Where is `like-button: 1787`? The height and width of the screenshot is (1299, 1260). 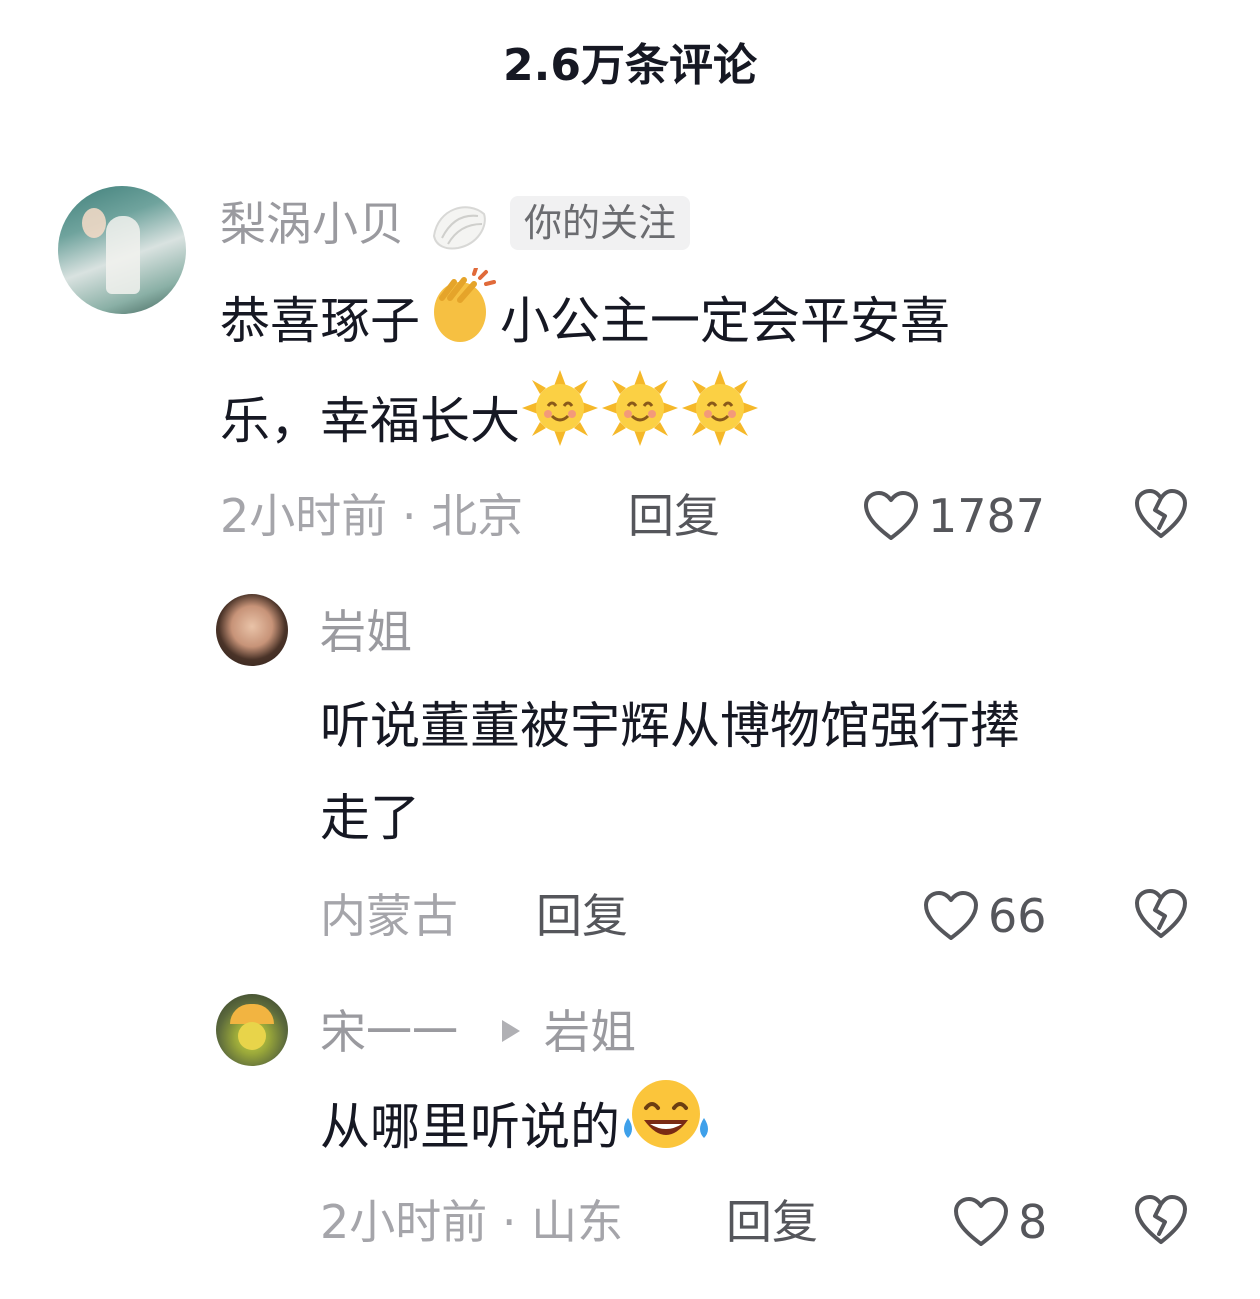 like-button: 1787 is located at coordinates (953, 516).